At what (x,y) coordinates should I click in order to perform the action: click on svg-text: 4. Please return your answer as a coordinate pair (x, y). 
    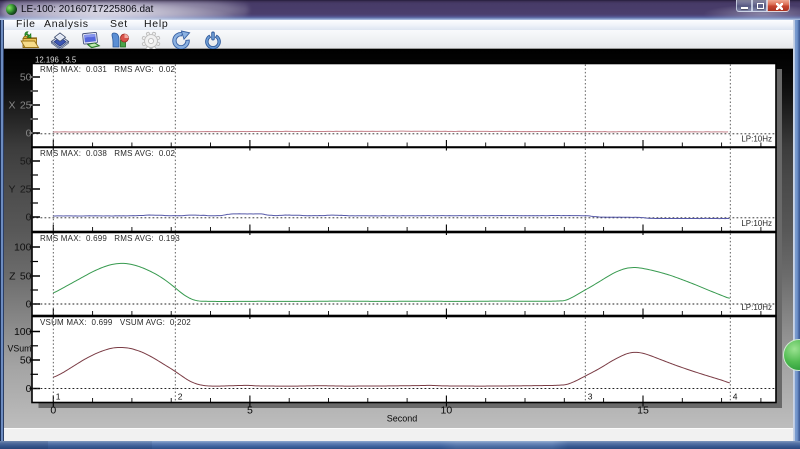
    Looking at the image, I should click on (735, 397).